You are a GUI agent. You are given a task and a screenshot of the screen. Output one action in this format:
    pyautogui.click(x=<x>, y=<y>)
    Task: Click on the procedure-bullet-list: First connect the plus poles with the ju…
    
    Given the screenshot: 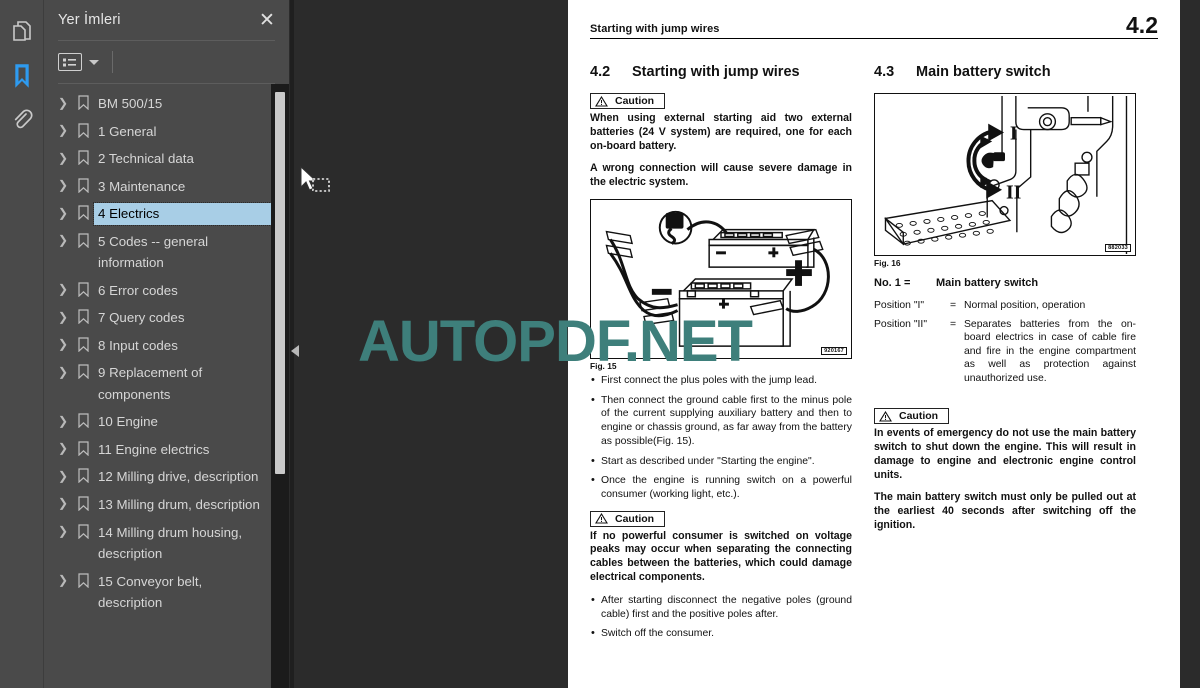 What is the action you would take?
    pyautogui.click(x=721, y=437)
    